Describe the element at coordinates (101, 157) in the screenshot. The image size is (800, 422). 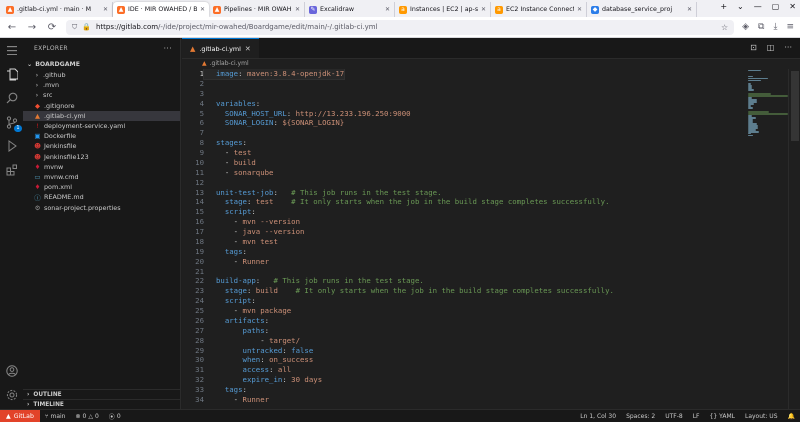
I see `tree-file: ☻ Jenkinsfile123` at that location.